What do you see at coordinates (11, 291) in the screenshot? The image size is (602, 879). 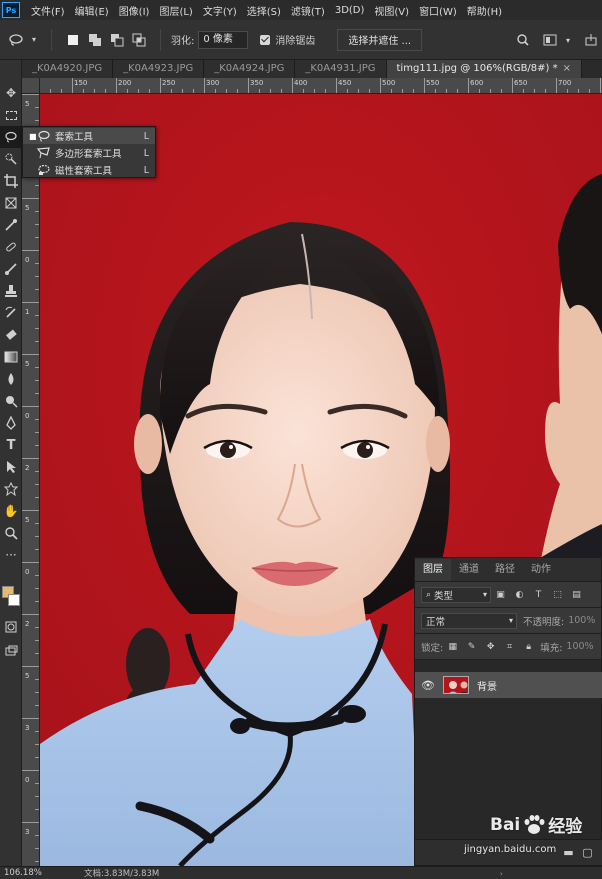 I see `clone-stamp-tool-icon` at bounding box center [11, 291].